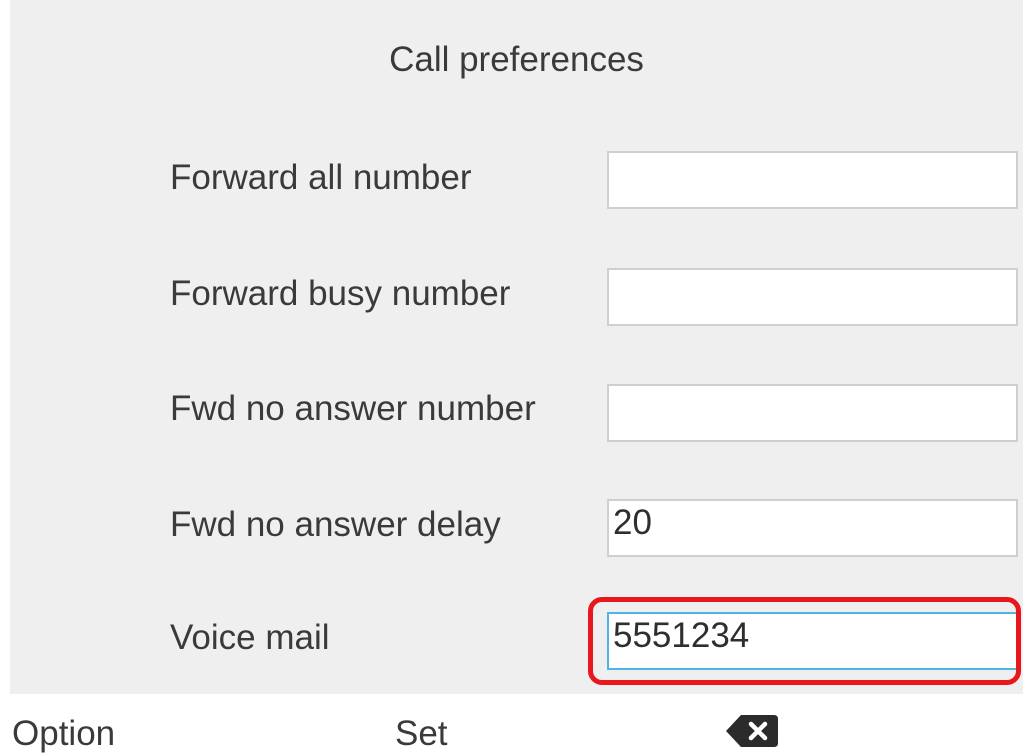 This screenshot has height=754, width=1023. What do you see at coordinates (516, 59) in the screenshot?
I see `page-title: Call preferences` at bounding box center [516, 59].